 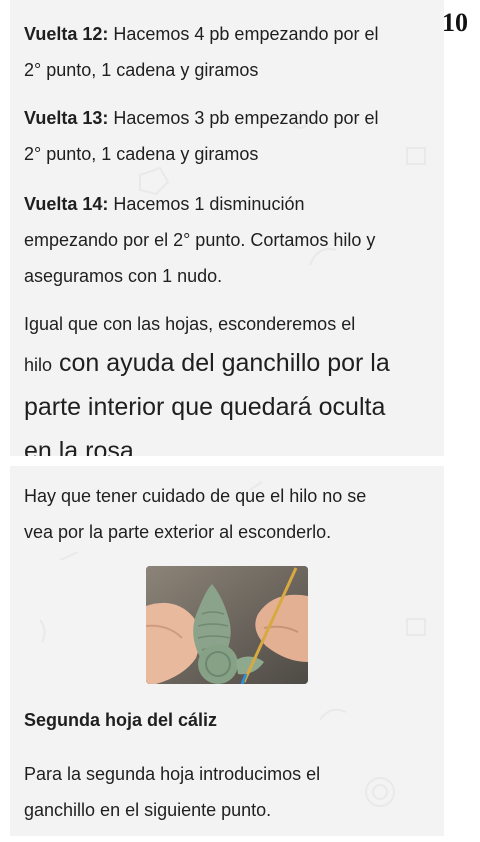 What do you see at coordinates (66, 34) in the screenshot?
I see `round-12-label: Vuelta 12:` at bounding box center [66, 34].